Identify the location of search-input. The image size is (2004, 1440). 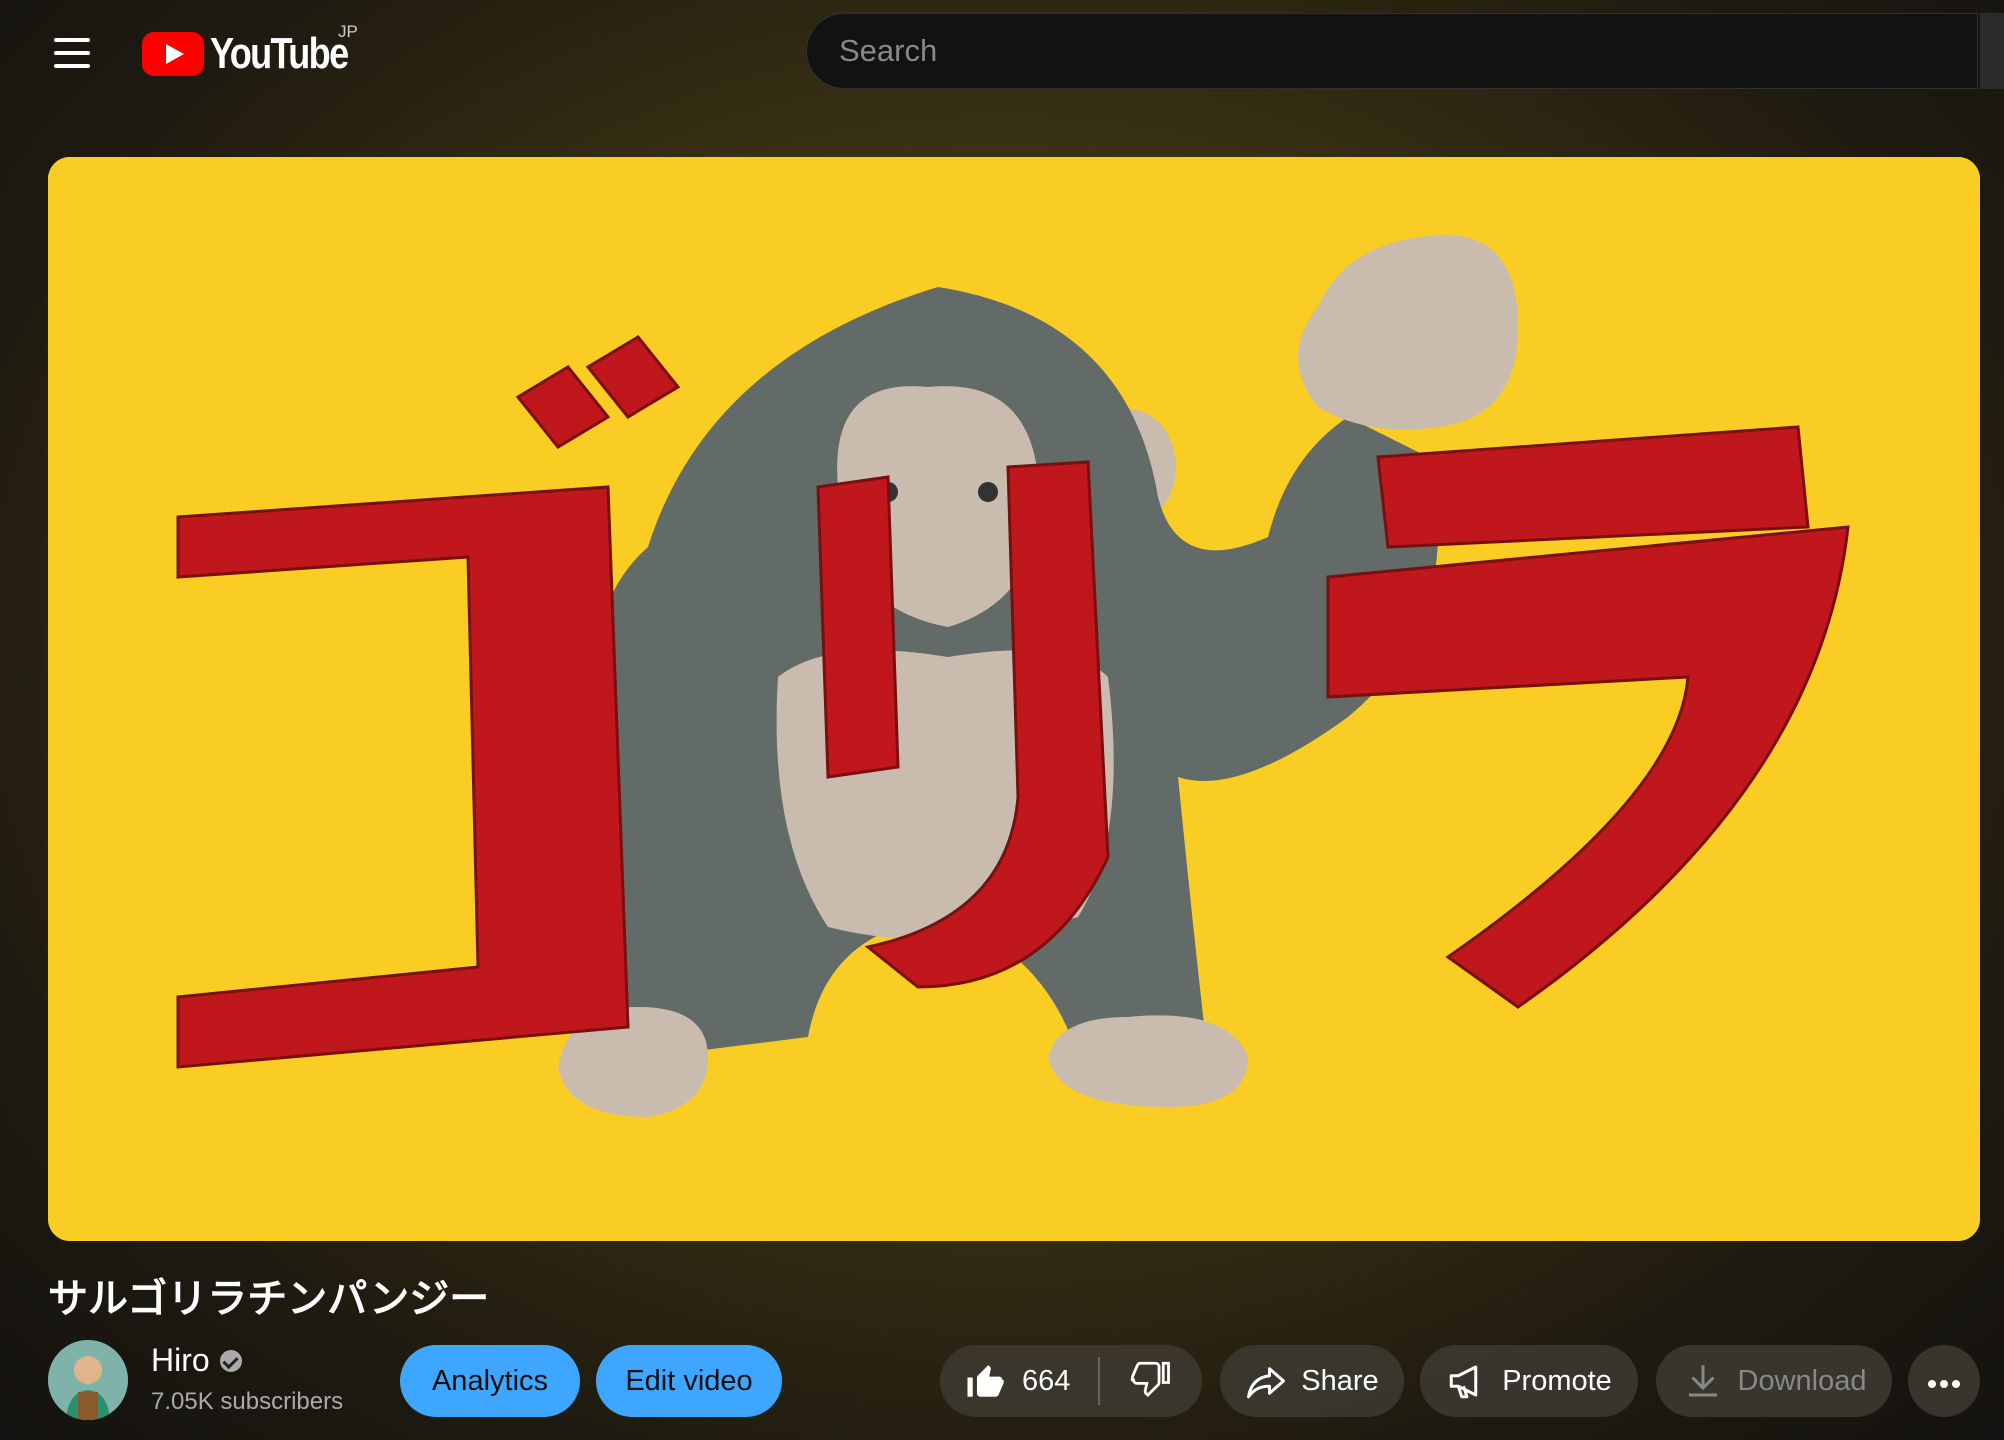
(1392, 51).